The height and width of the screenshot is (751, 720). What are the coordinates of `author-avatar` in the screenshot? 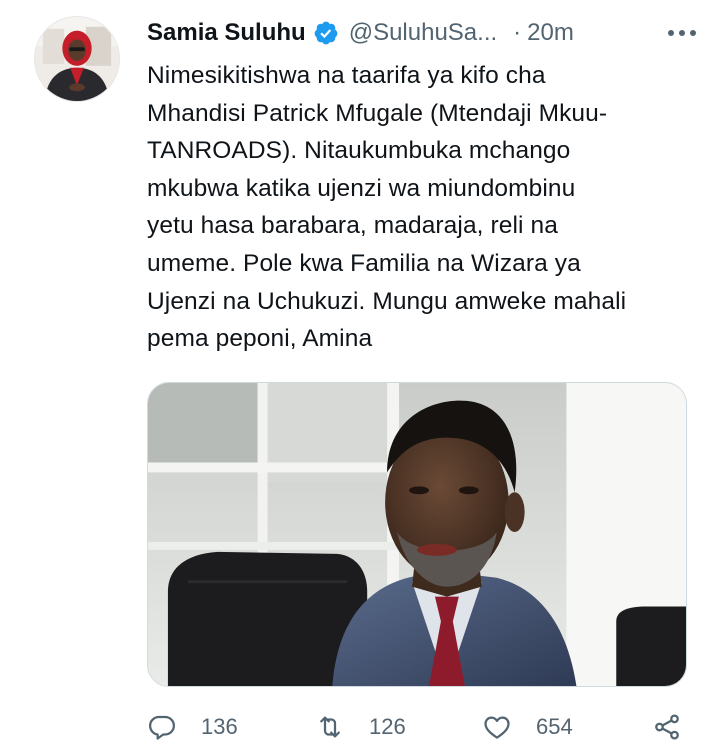 It's located at (77, 59).